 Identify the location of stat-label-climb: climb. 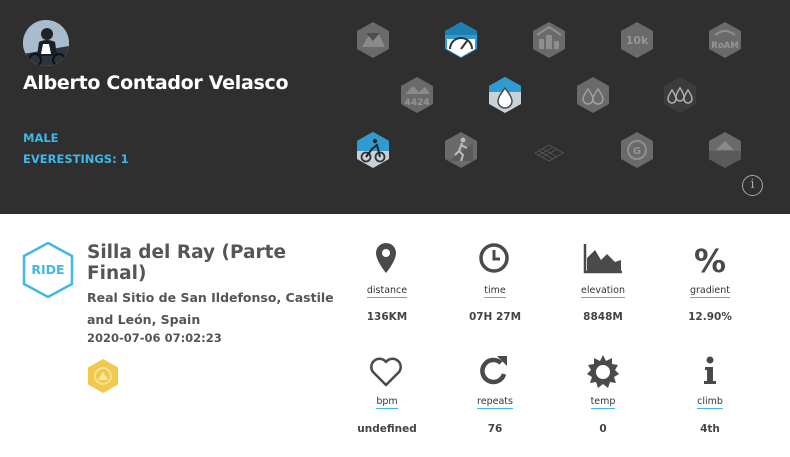
(710, 402).